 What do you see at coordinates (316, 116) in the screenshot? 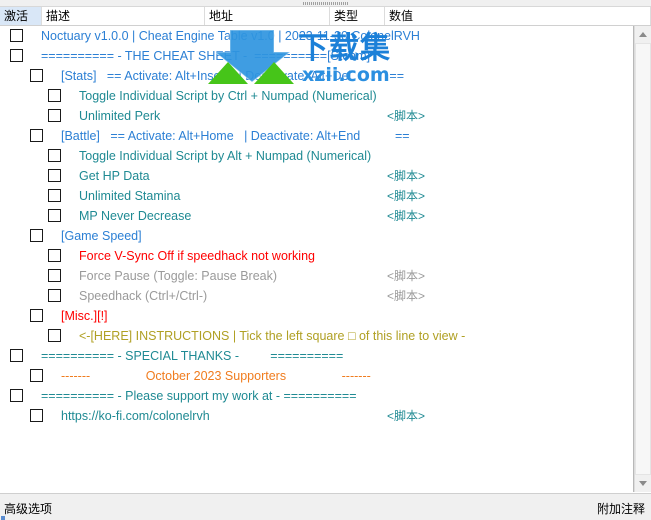
I see `table-row: Unlimited Perk <脚本>` at bounding box center [316, 116].